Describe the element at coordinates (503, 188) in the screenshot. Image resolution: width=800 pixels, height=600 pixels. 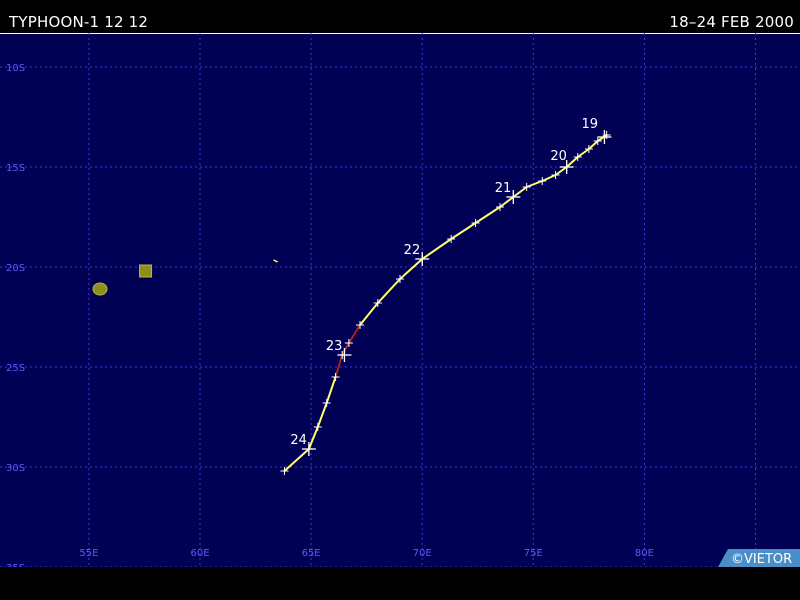
I see `day-label: 21` at that location.